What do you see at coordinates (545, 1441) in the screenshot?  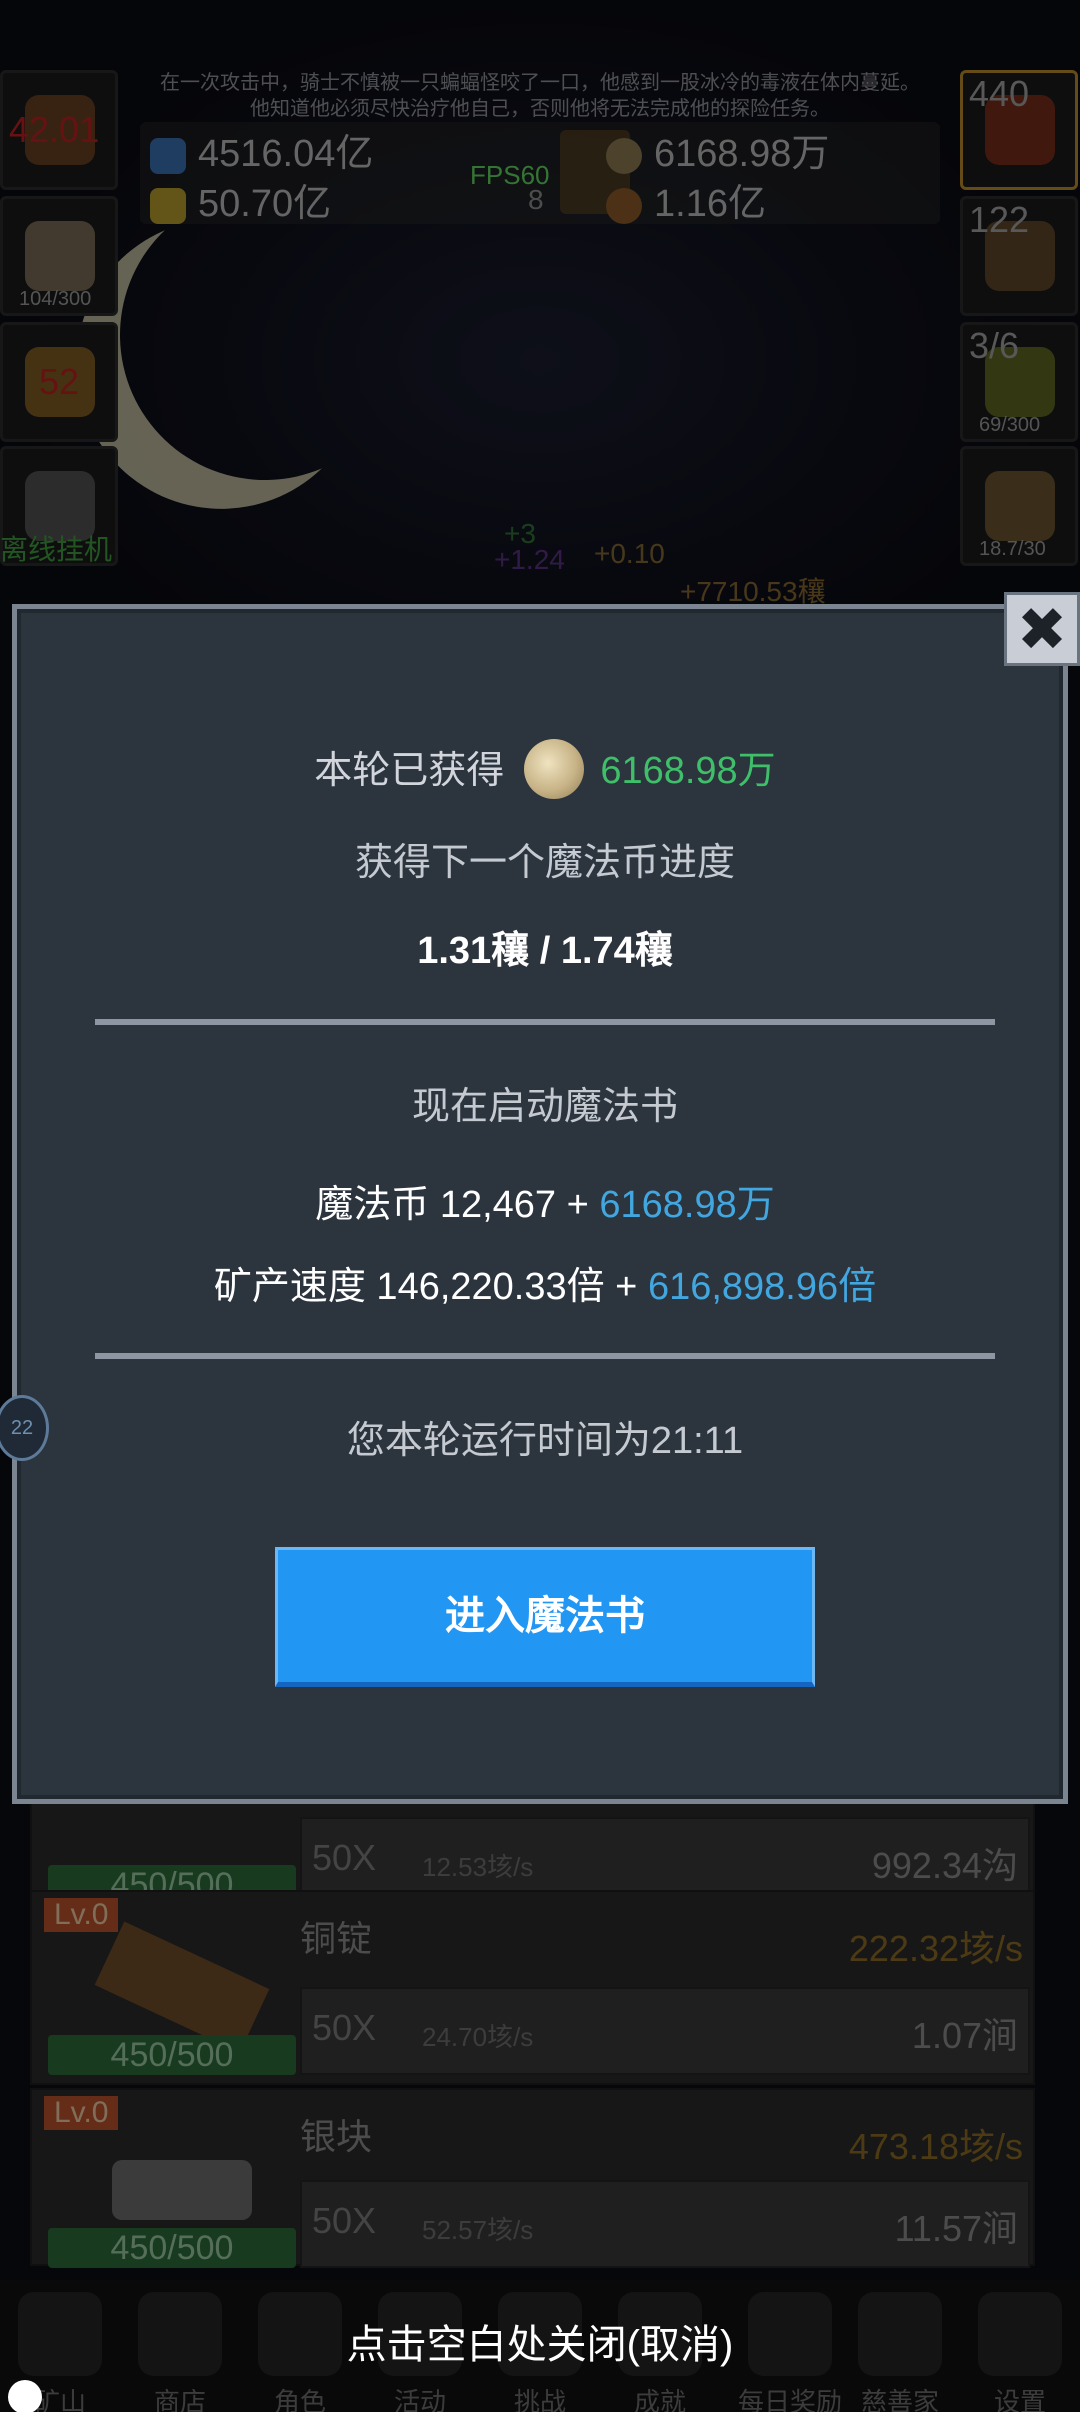 I see `run-time: 您本轮运行时间为21:11` at bounding box center [545, 1441].